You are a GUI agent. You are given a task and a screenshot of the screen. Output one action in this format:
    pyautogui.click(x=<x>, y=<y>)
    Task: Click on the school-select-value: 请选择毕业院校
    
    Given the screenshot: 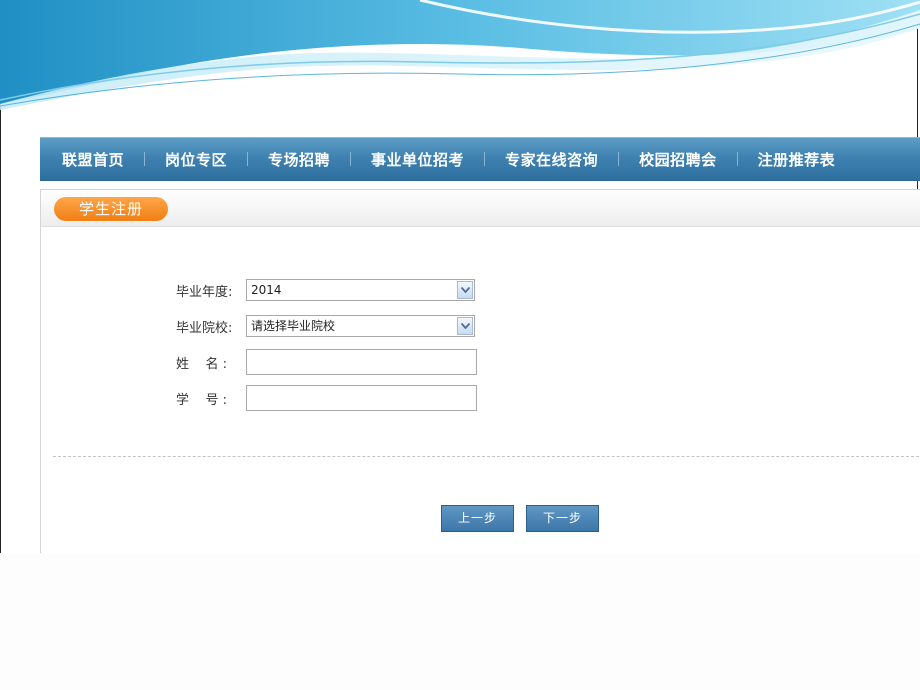 What is the action you would take?
    pyautogui.click(x=293, y=326)
    